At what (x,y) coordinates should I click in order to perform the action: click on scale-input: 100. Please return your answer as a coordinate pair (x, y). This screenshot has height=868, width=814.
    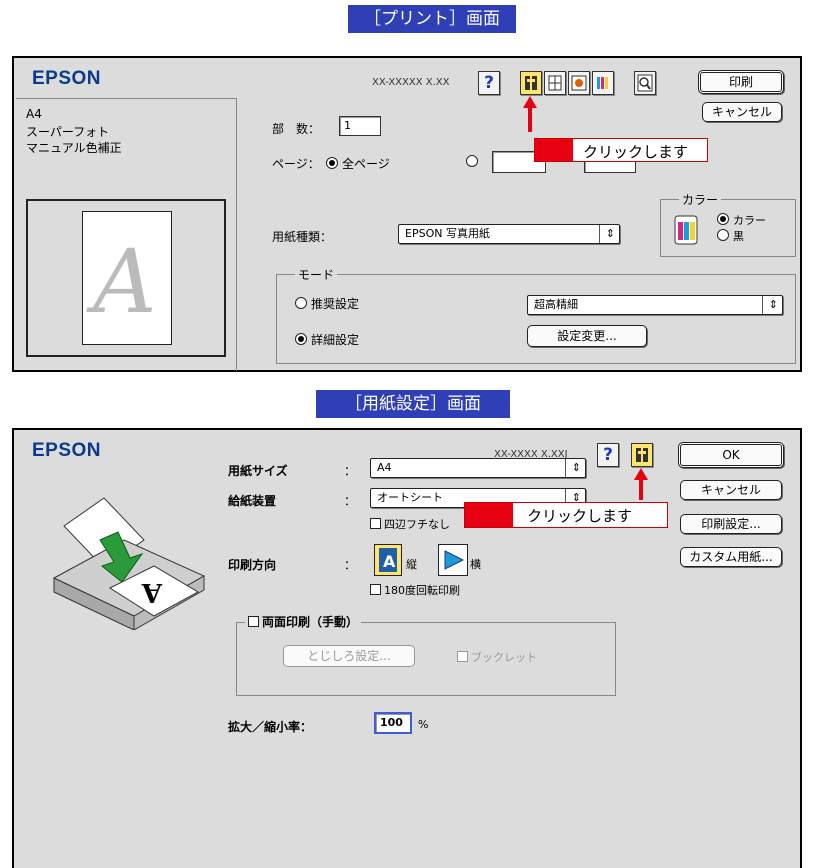
    Looking at the image, I should click on (393, 723).